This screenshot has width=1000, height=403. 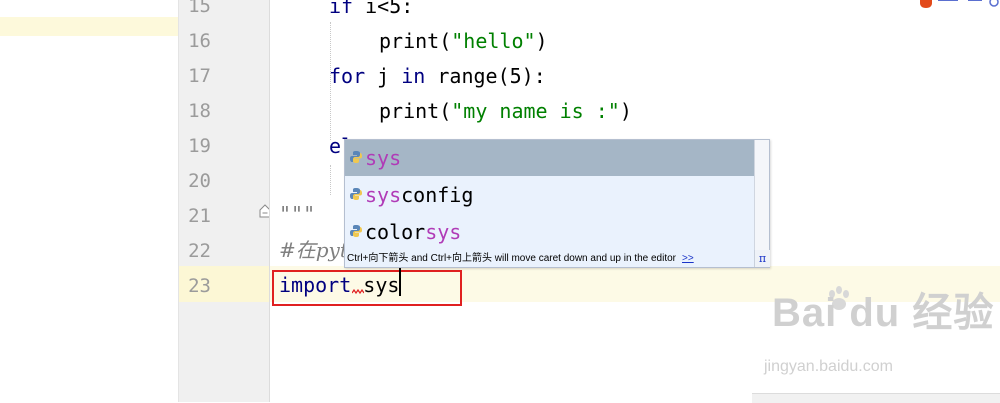 I want to click on line-number: 15, so click(x=199, y=8).